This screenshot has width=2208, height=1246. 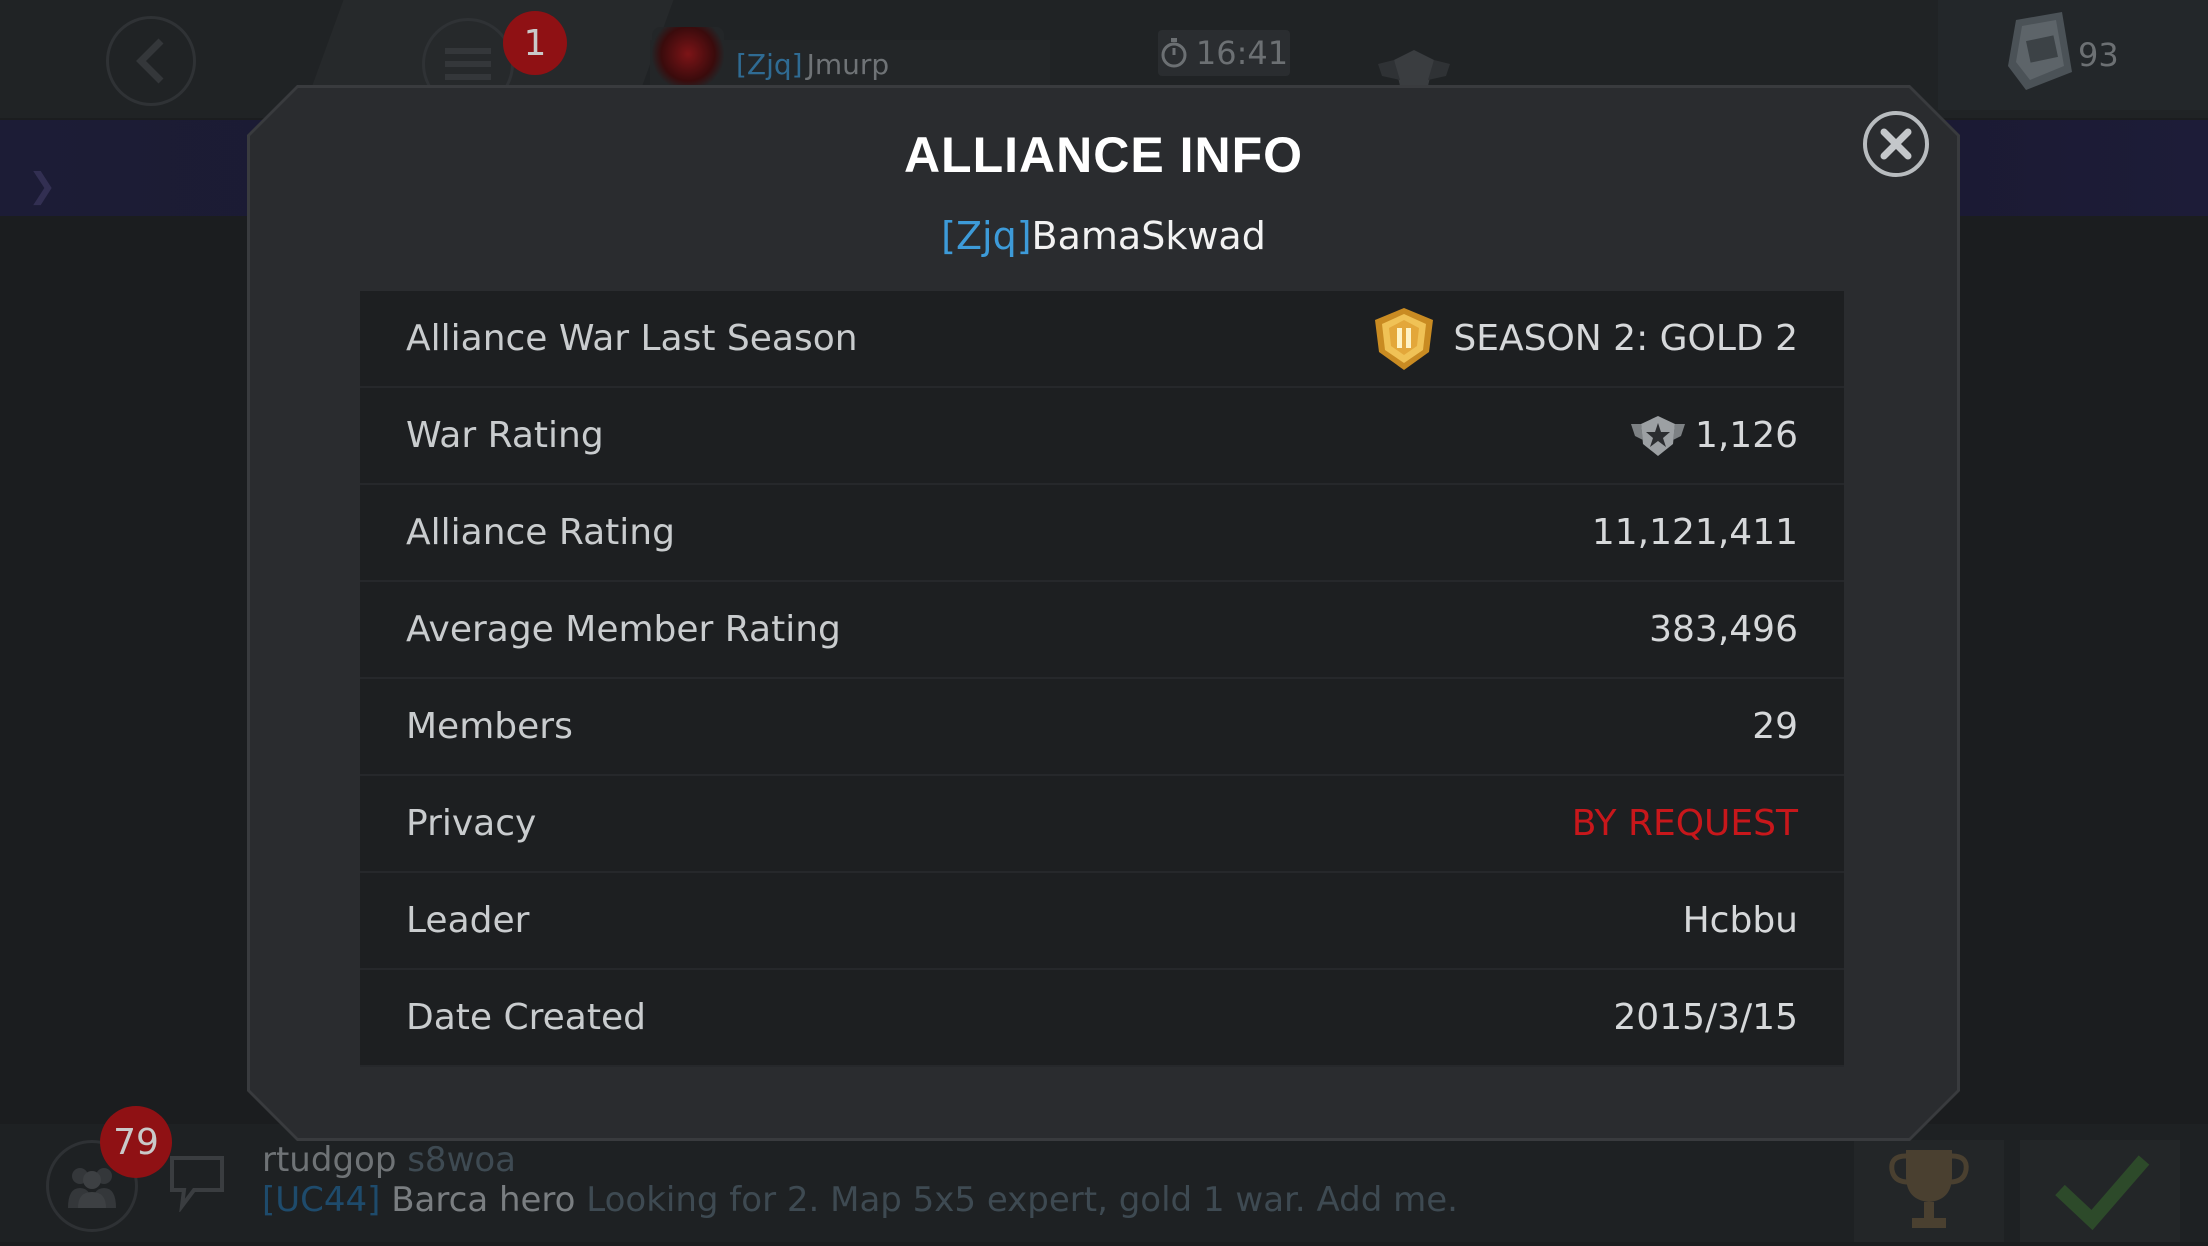 What do you see at coordinates (2040, 51) in the screenshot?
I see `alliance-crystal-icon` at bounding box center [2040, 51].